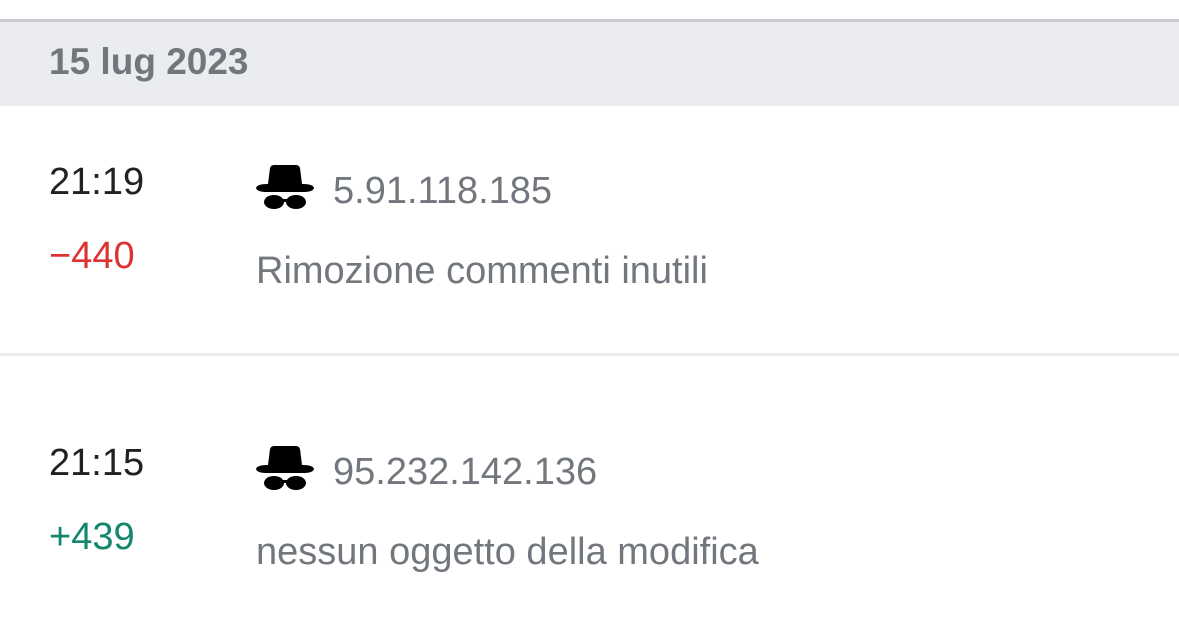 The width and height of the screenshot is (1179, 622). What do you see at coordinates (96, 182) in the screenshot?
I see `entry-time: 21:19` at bounding box center [96, 182].